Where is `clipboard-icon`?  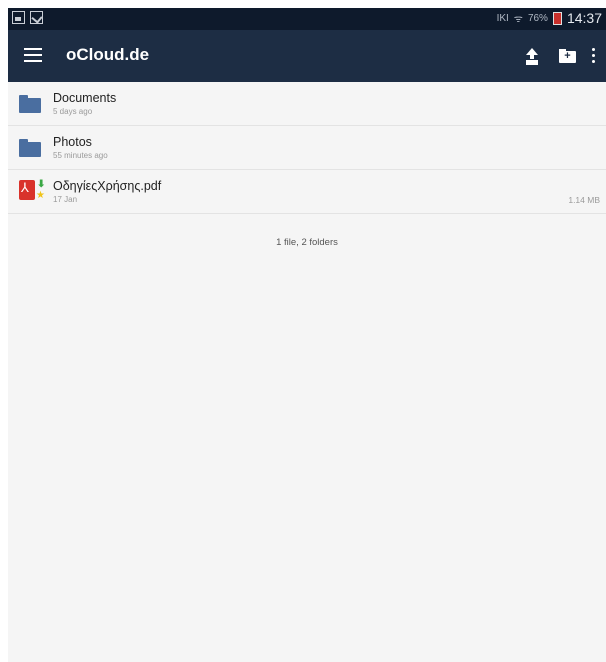 clipboard-icon is located at coordinates (36, 17).